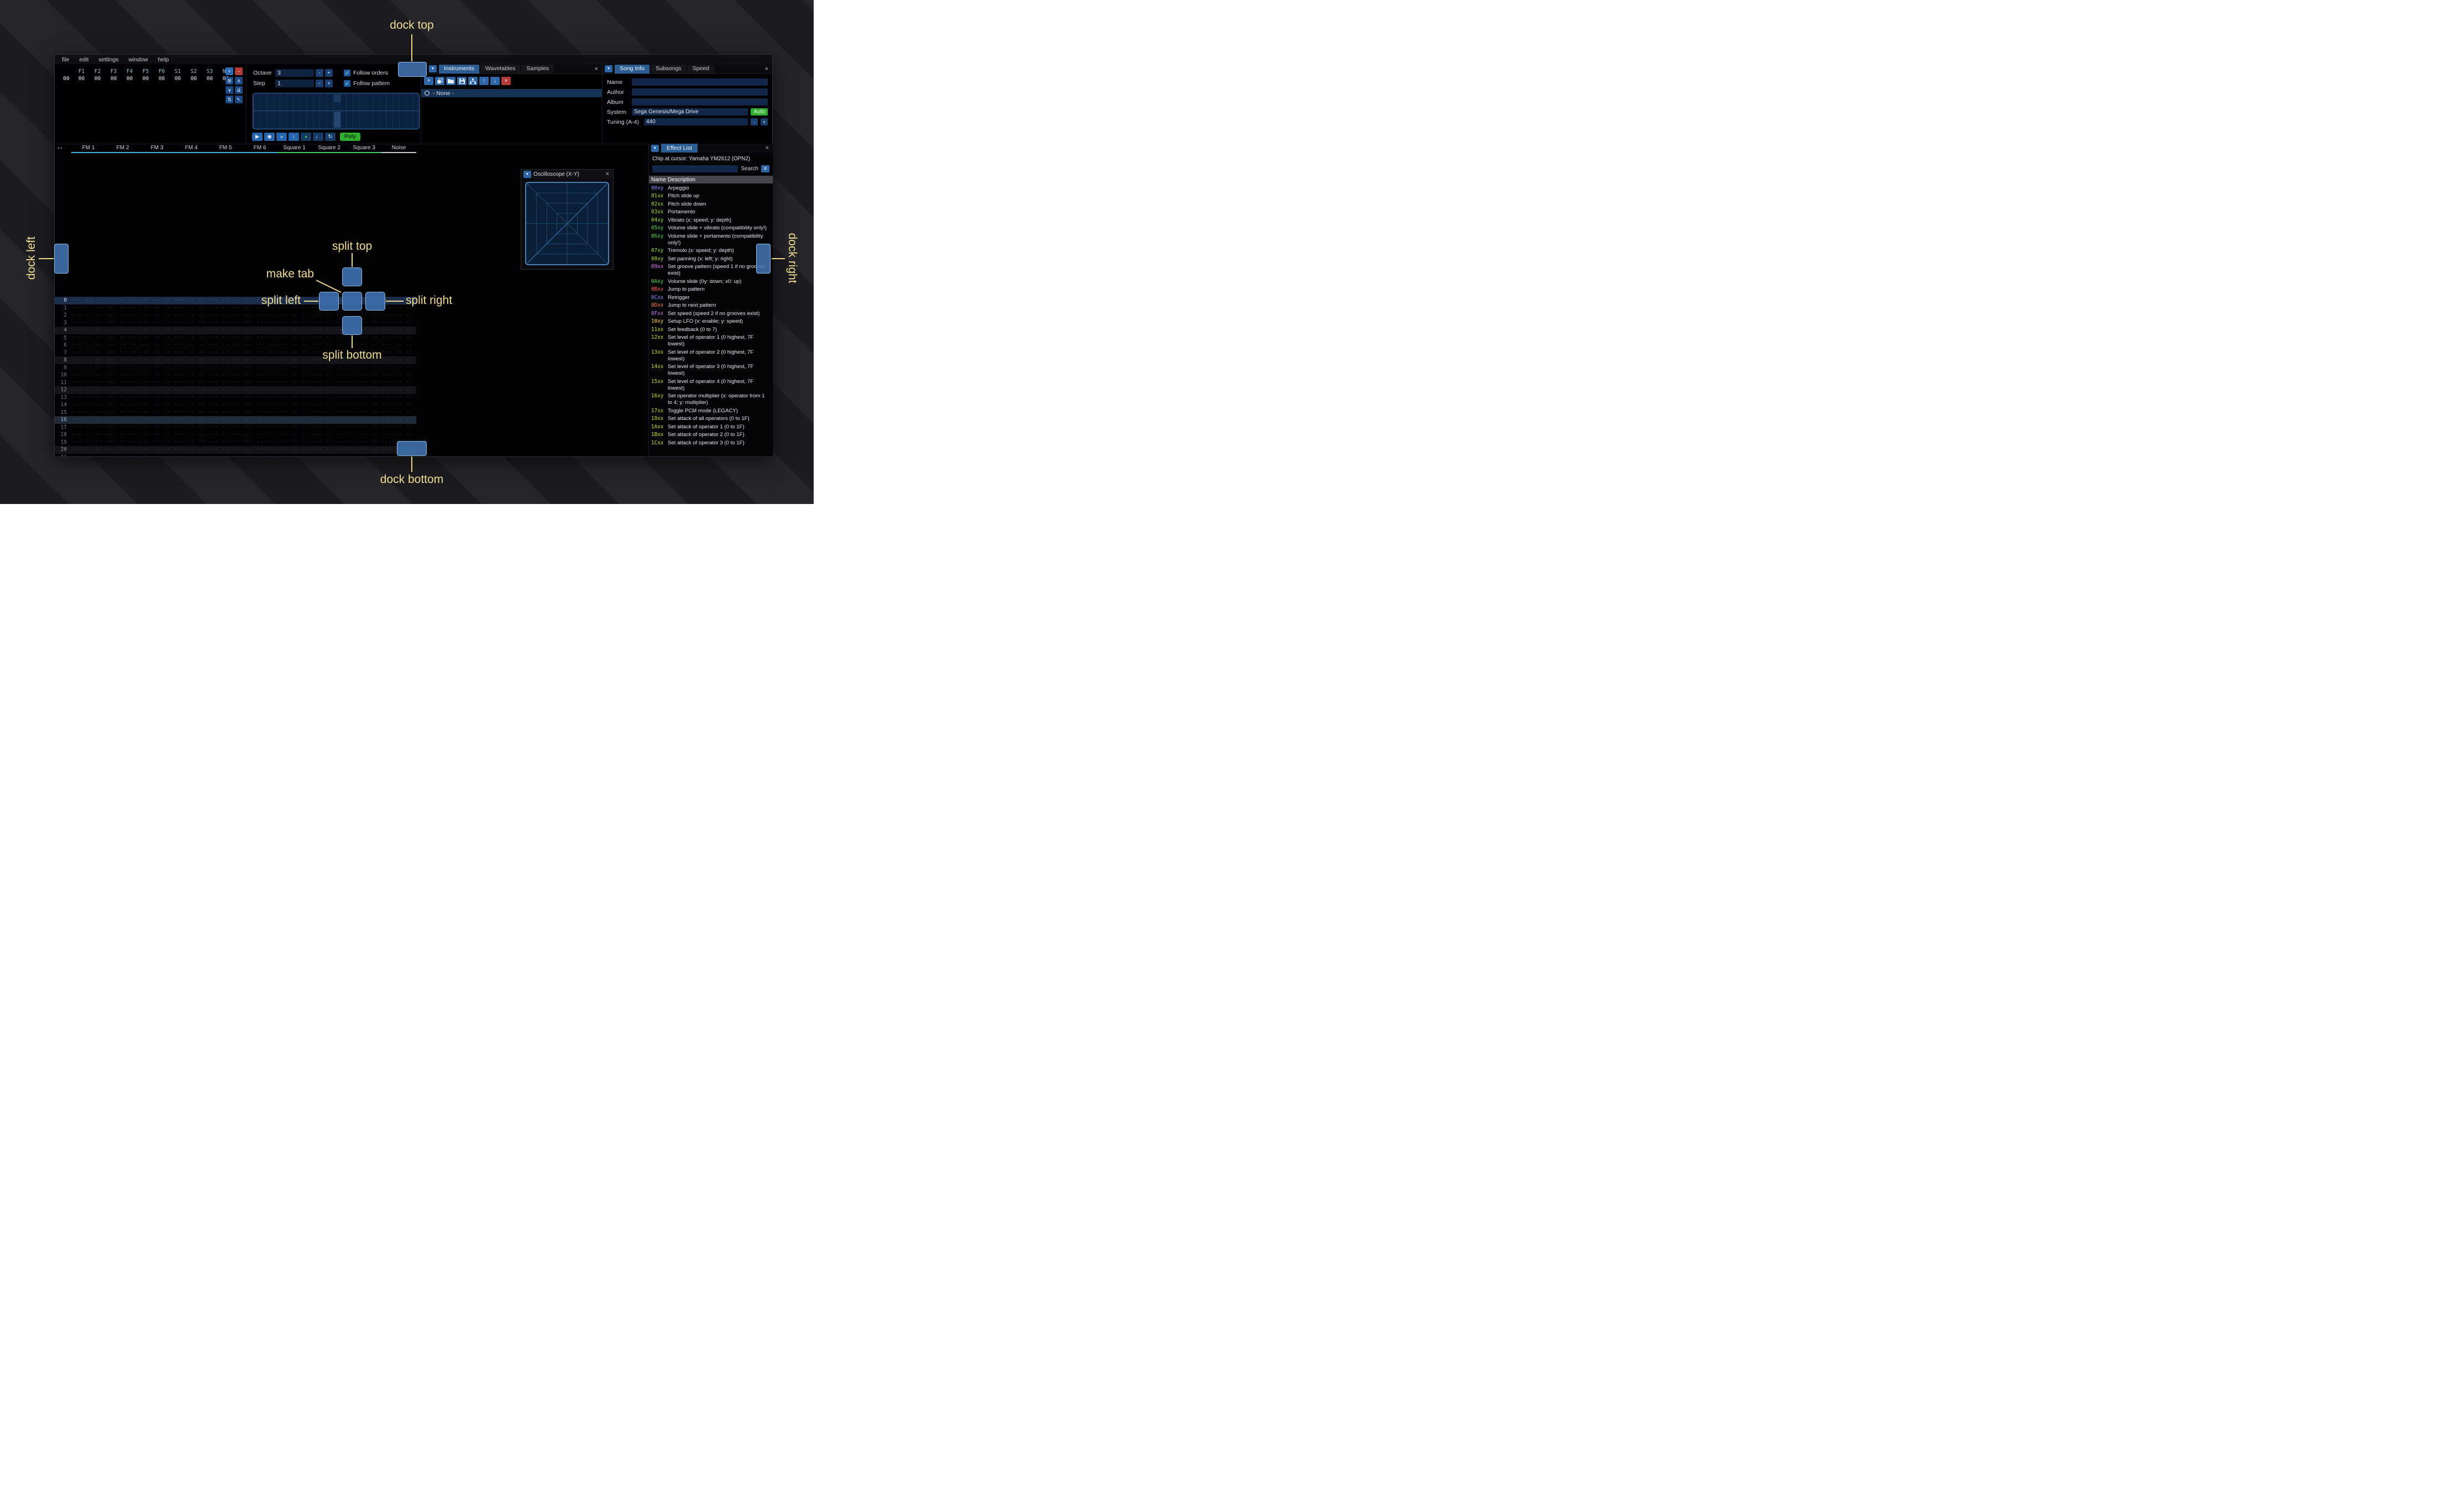 The image size is (2441, 1512). I want to click on pattern-channel-fm-4: FM 4, so click(191, 149).